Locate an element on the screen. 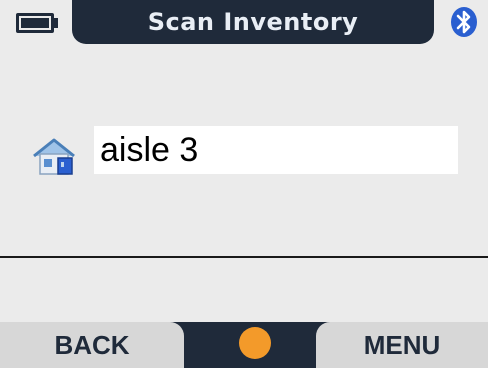 This screenshot has width=488, height=368. menu-button: MENU is located at coordinates (402, 345).